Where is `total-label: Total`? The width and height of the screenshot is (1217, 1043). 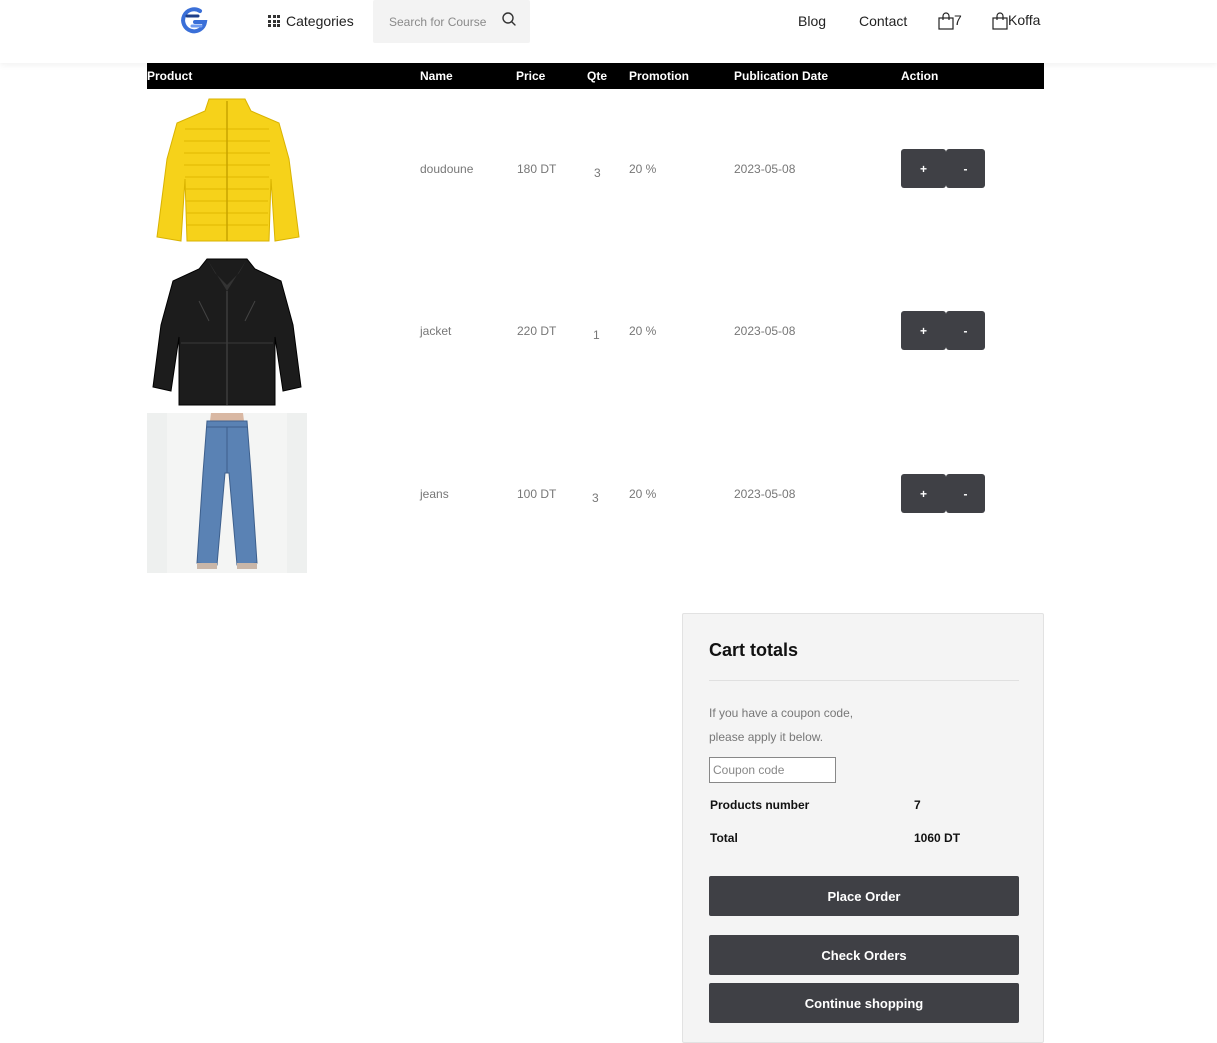
total-label: Total is located at coordinates (724, 838).